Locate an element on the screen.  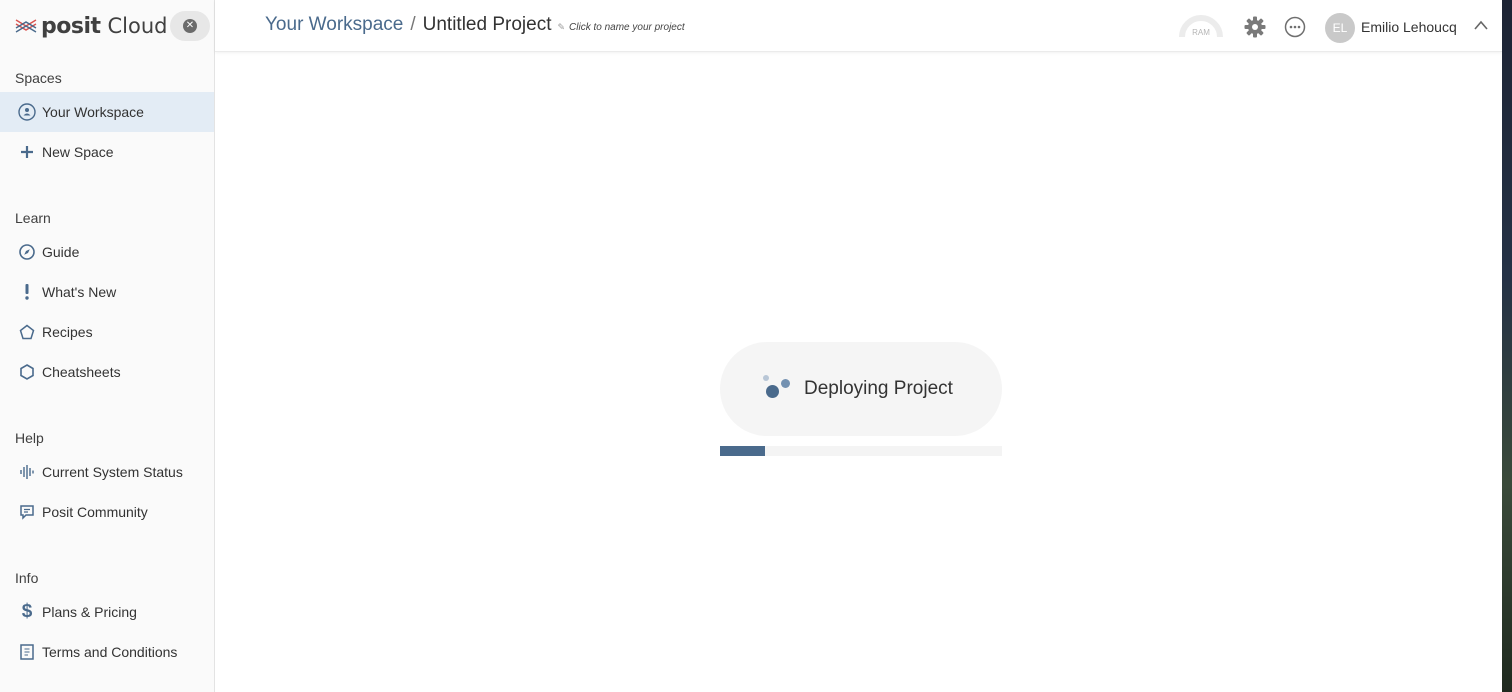
window-edge is located at coordinates (1507, 346).